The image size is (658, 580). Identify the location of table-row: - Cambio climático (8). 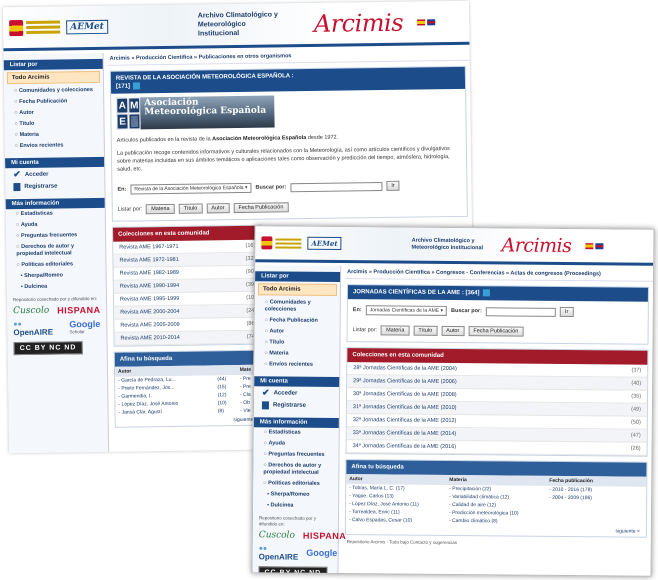
(496, 521).